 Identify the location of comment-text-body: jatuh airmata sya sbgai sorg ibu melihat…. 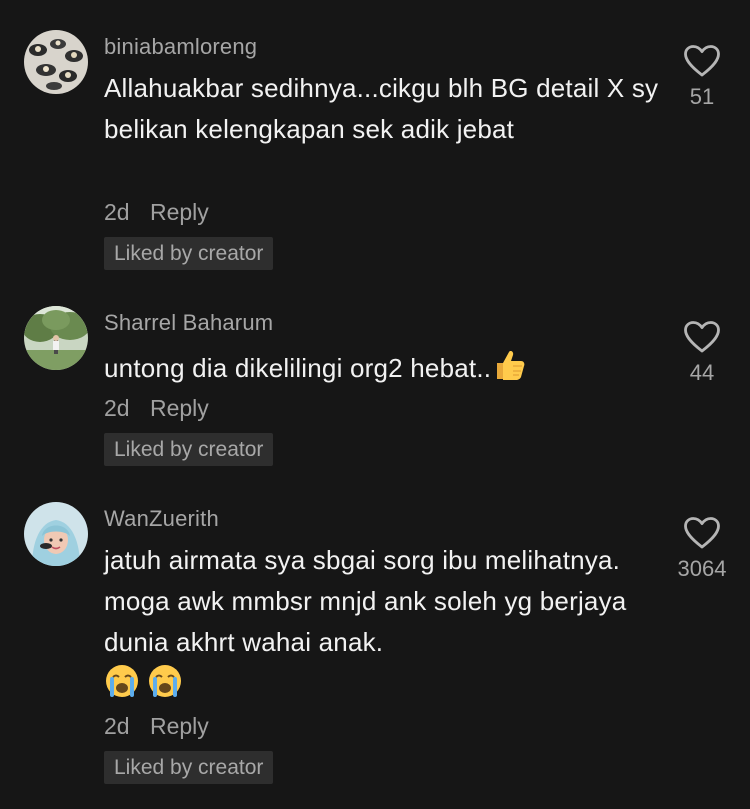
(365, 601).